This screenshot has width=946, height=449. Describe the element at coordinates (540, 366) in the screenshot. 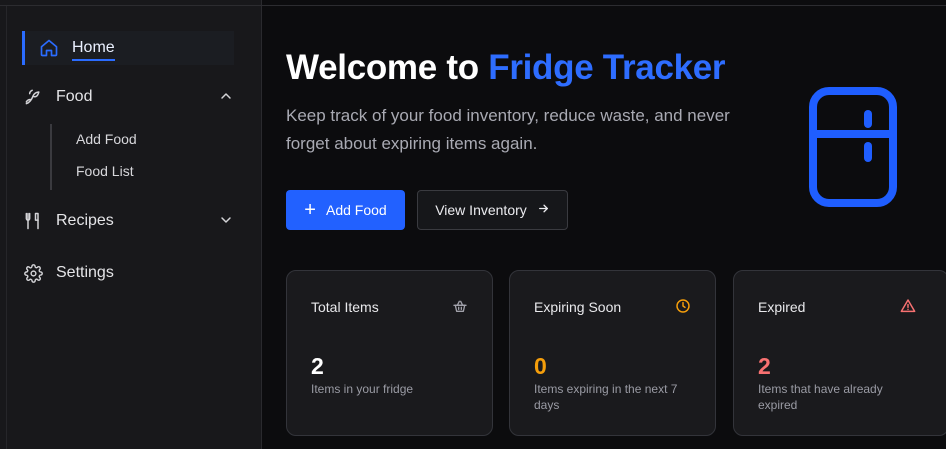

I see `stat-value: 0` at that location.